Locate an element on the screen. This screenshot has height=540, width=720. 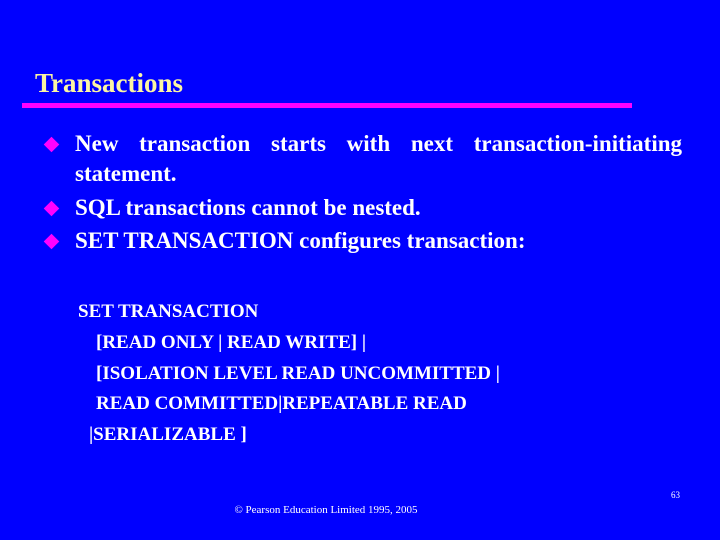
page-title: Transactions is located at coordinates (109, 83).